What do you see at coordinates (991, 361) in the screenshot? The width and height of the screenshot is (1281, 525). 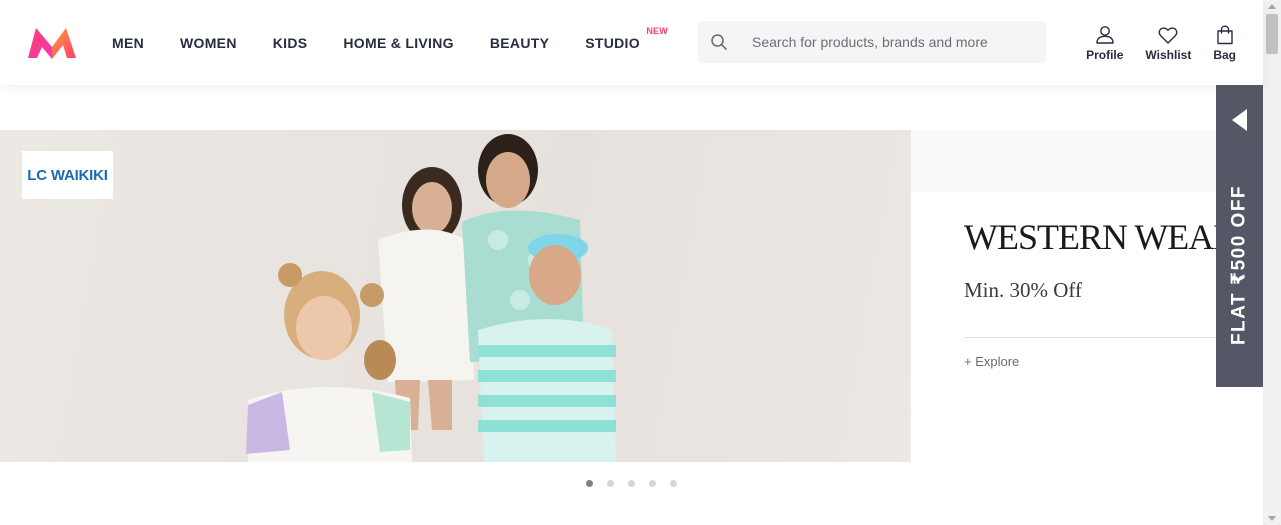 I see `explore-link: + Explore` at bounding box center [991, 361].